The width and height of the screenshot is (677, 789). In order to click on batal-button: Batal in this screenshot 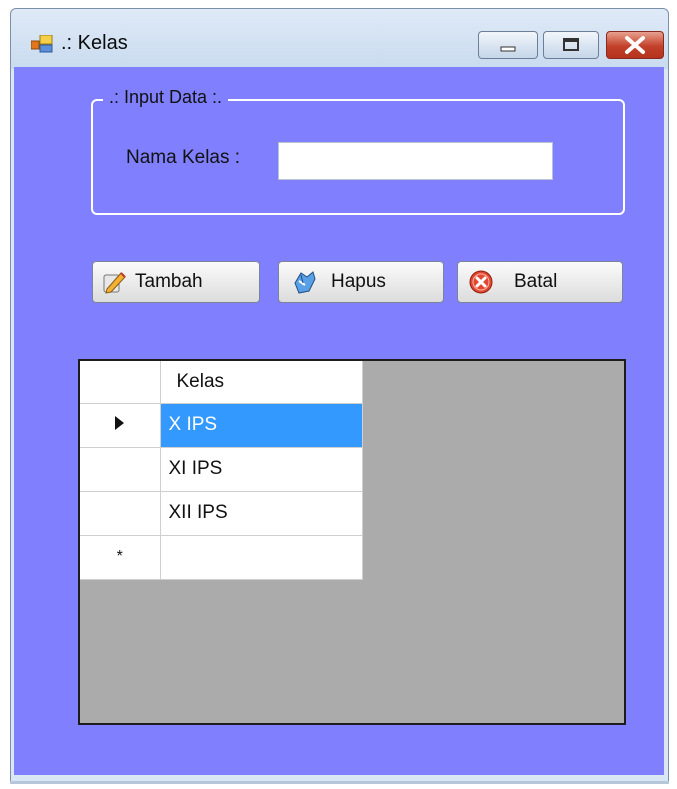, I will do `click(540, 282)`.